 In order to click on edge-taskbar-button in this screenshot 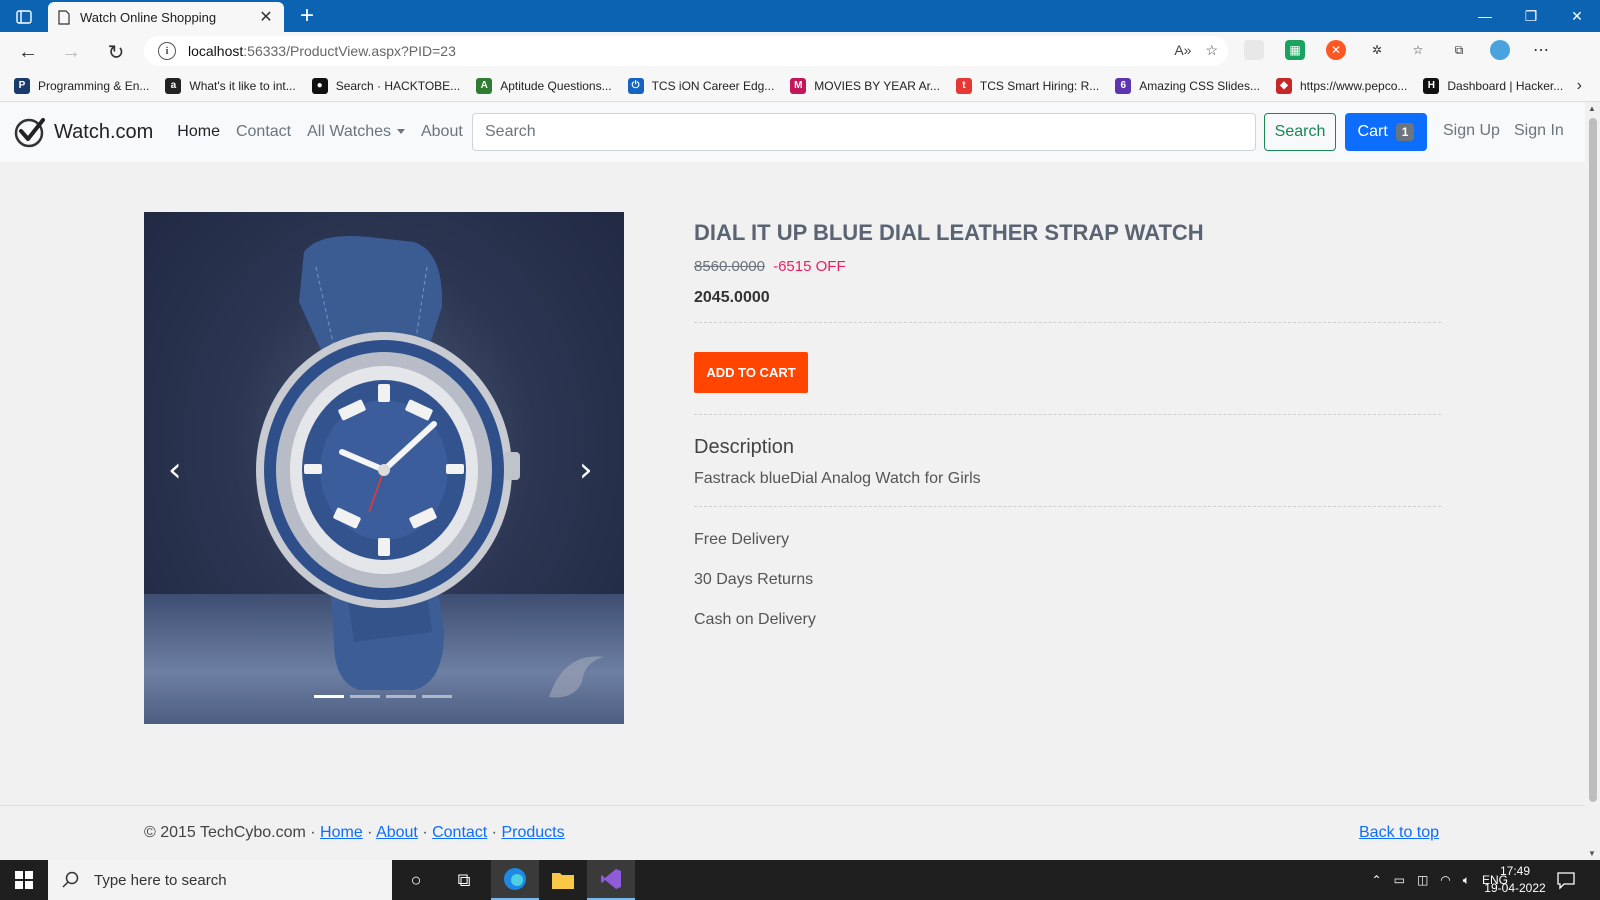, I will do `click(515, 880)`.